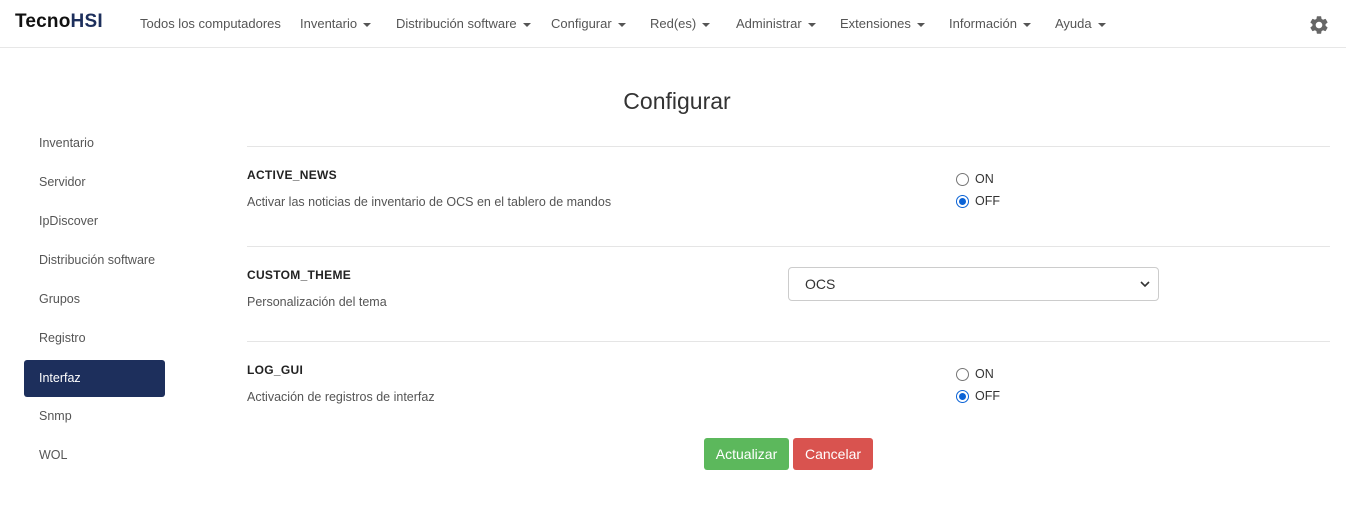 Image resolution: width=1346 pixels, height=510 pixels. What do you see at coordinates (1319, 25) in the screenshot?
I see `gear-icon` at bounding box center [1319, 25].